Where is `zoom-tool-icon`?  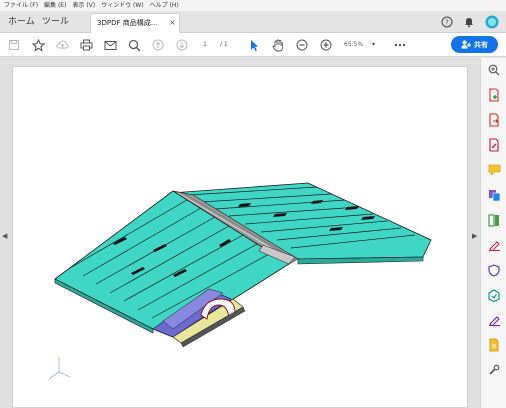 zoom-tool-icon is located at coordinates (494, 70).